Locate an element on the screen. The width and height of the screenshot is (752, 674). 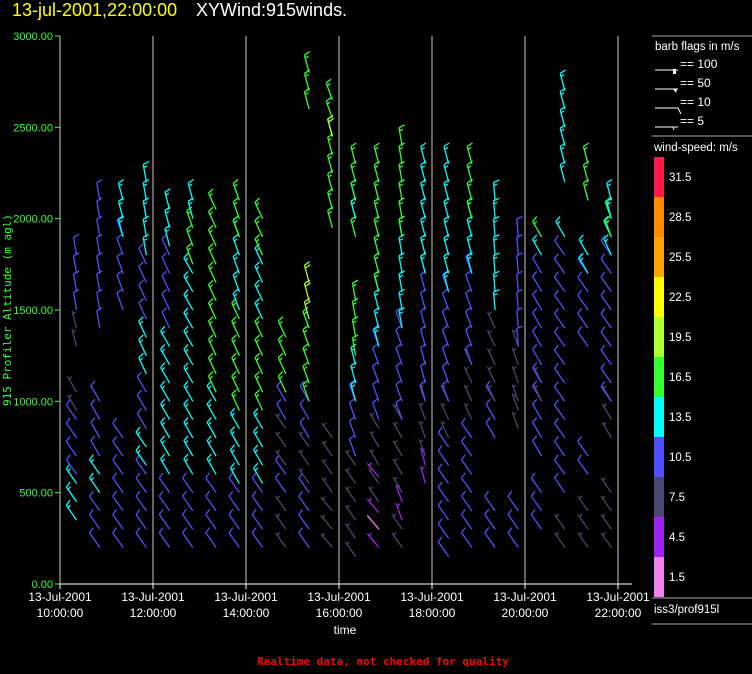
barb-legend-item: == 10 is located at coordinates (683, 105).